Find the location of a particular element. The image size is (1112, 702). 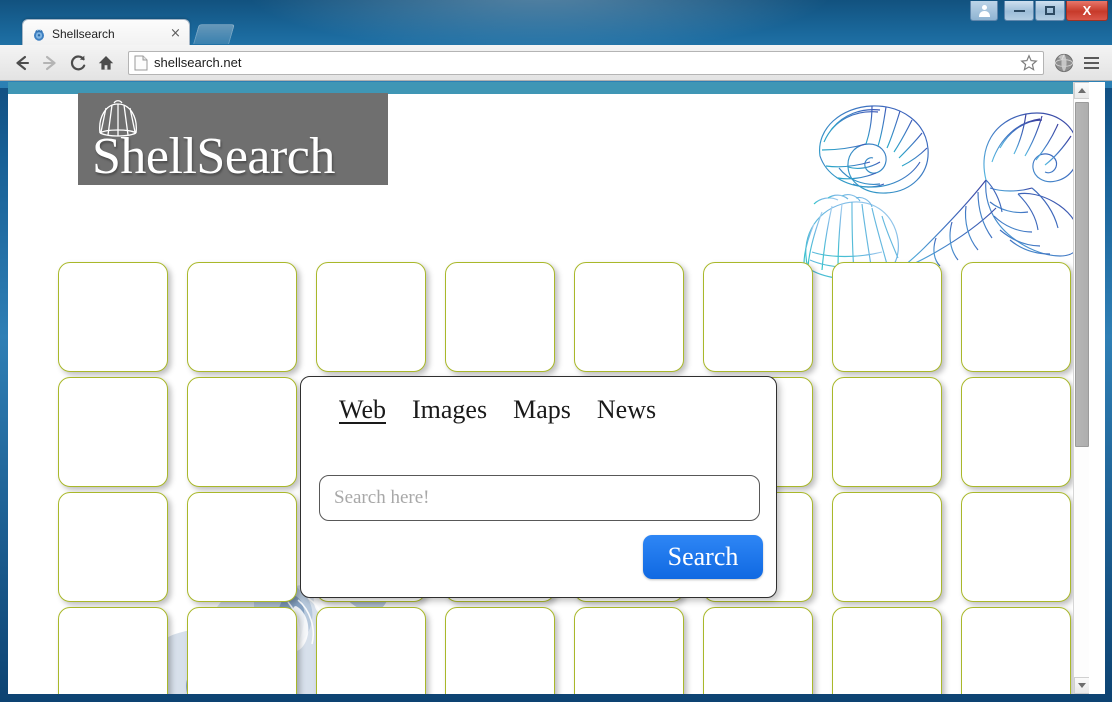

chevron-up-icon is located at coordinates (1082, 90).